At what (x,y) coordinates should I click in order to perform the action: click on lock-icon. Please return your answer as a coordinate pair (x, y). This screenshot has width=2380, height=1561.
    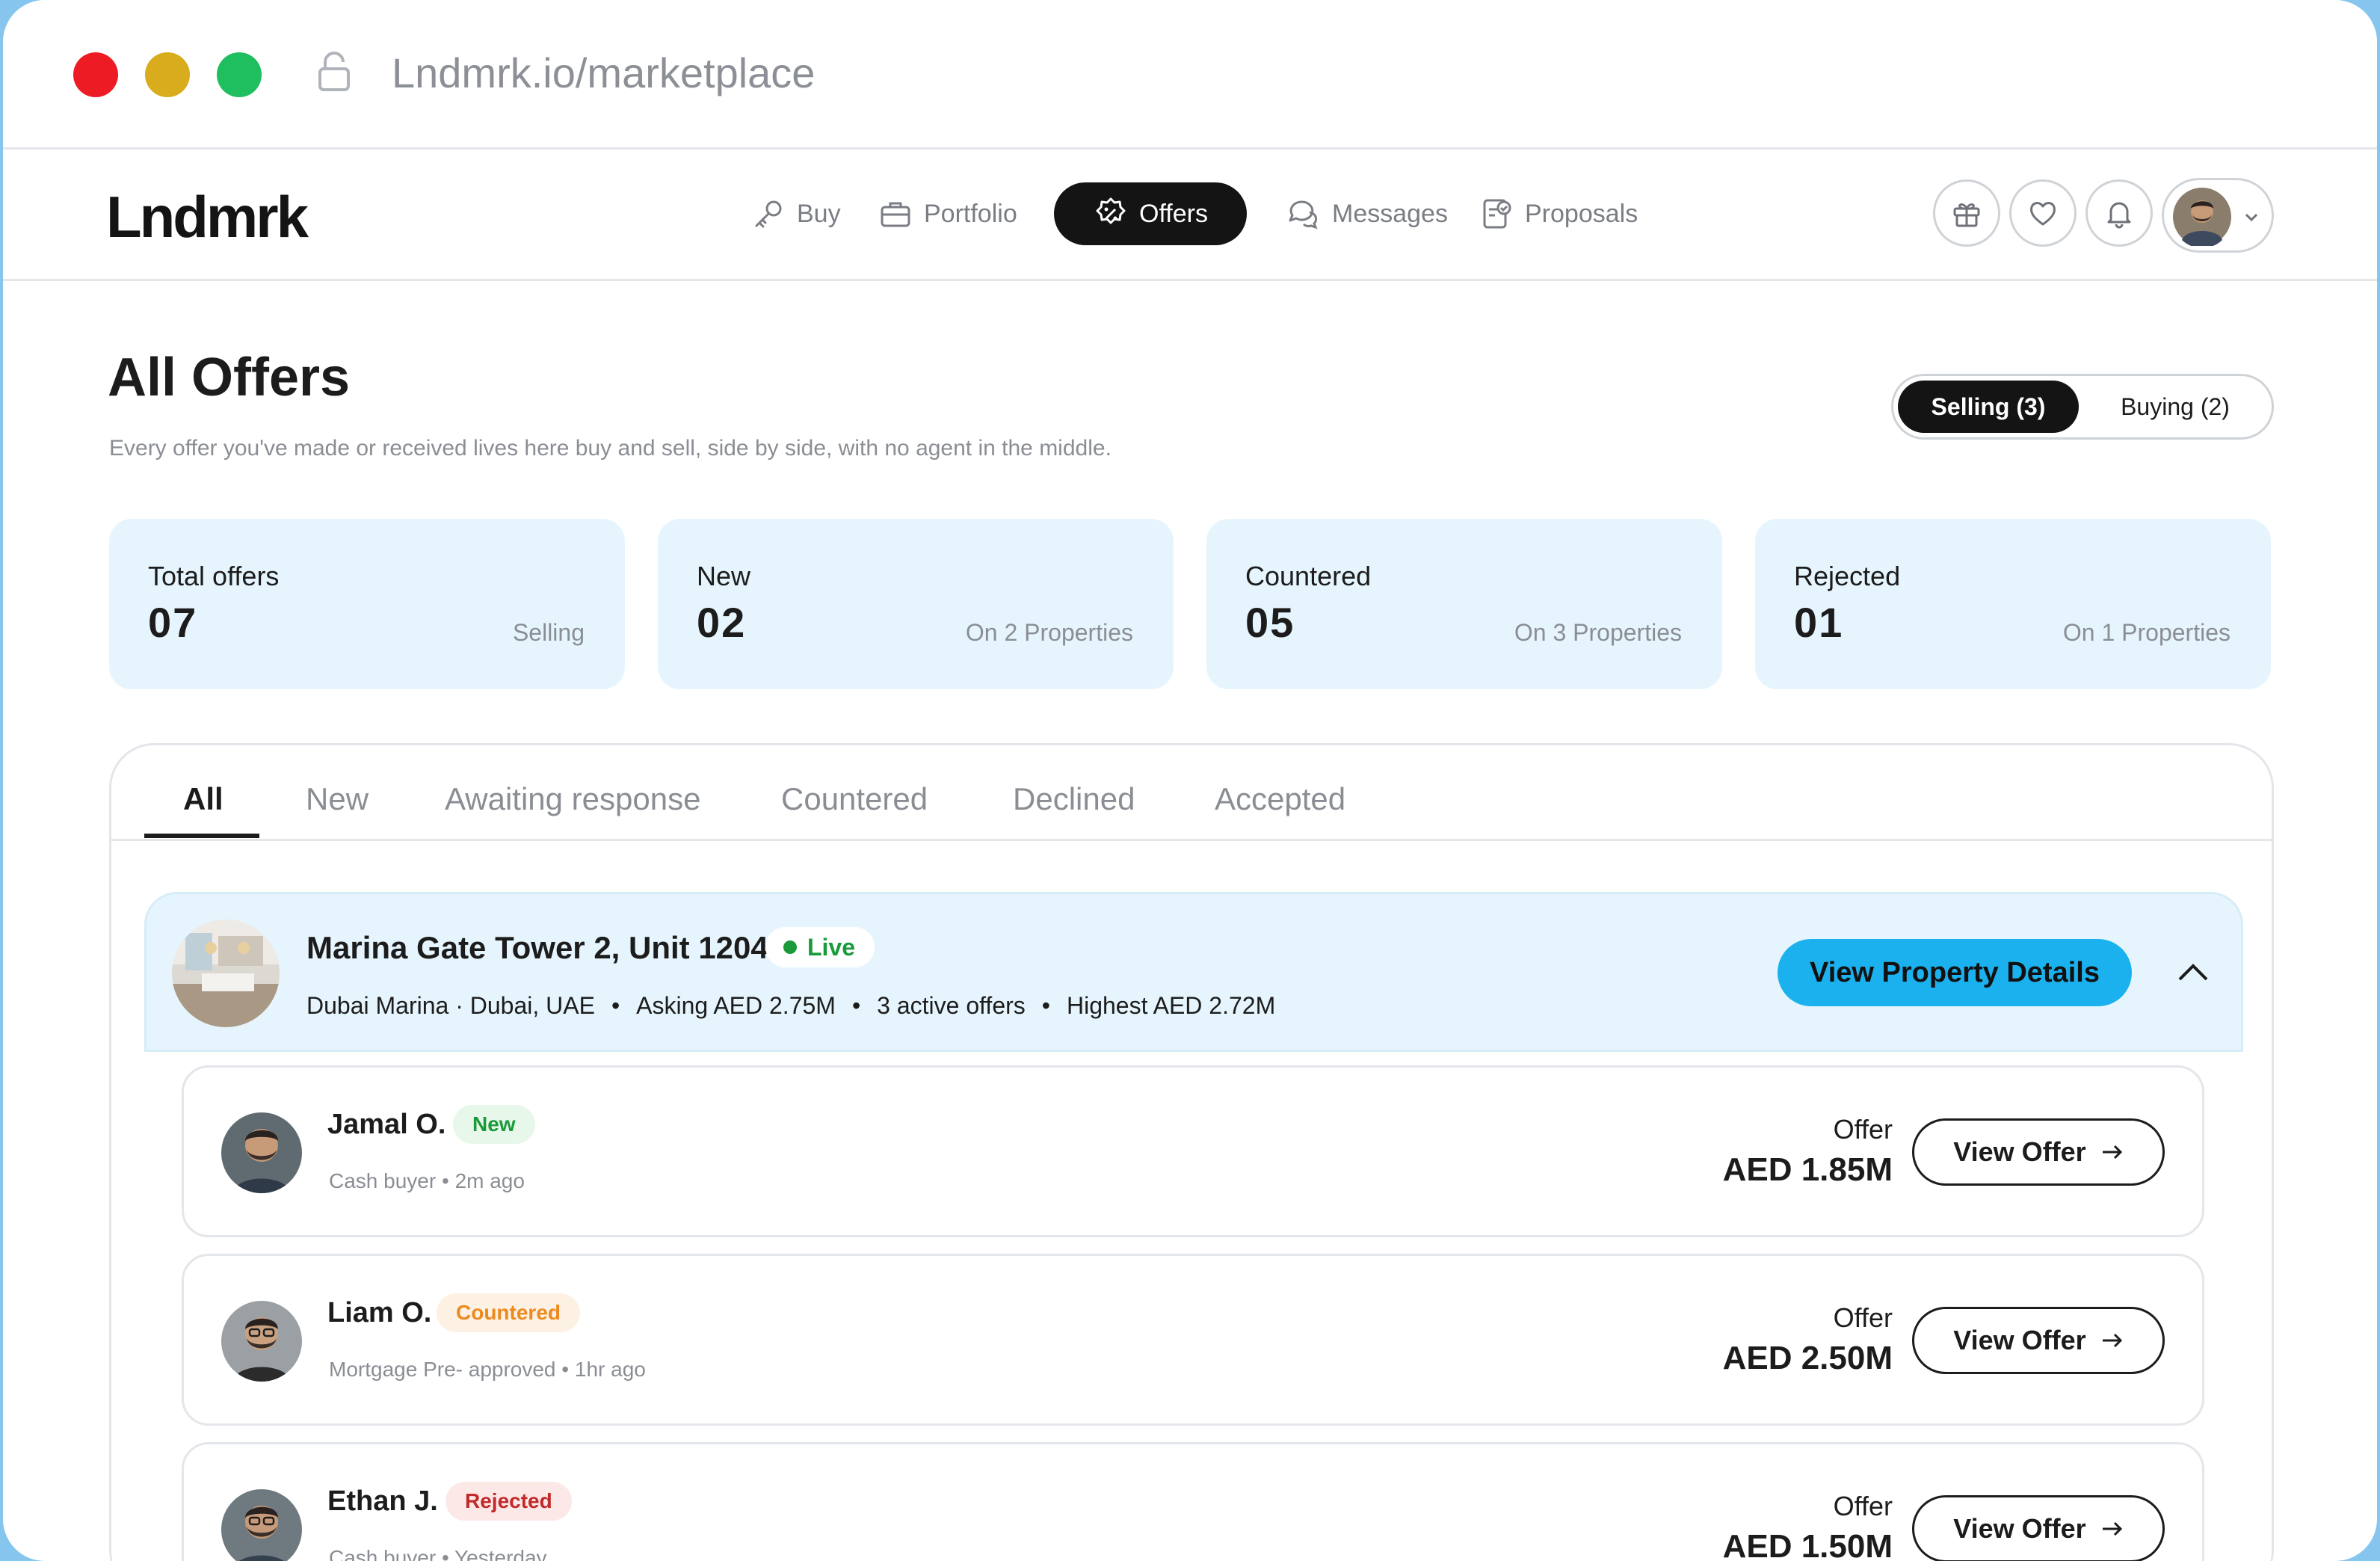
    Looking at the image, I should click on (334, 71).